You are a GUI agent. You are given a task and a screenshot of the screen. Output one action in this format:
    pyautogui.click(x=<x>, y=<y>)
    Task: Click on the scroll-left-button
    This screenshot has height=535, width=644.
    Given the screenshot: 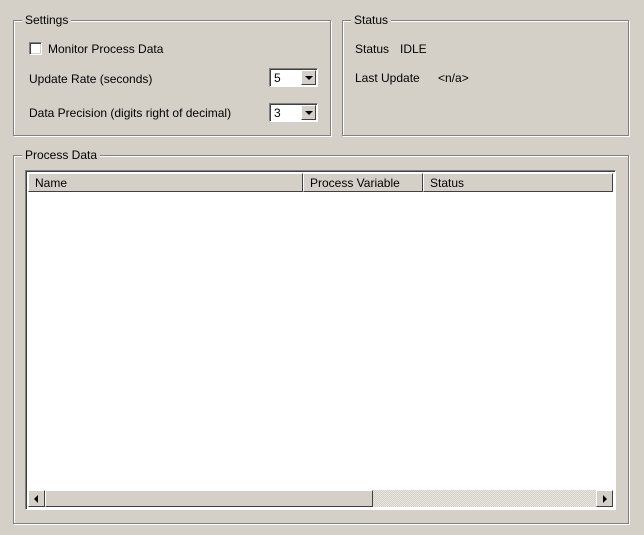 What is the action you would take?
    pyautogui.click(x=36, y=498)
    